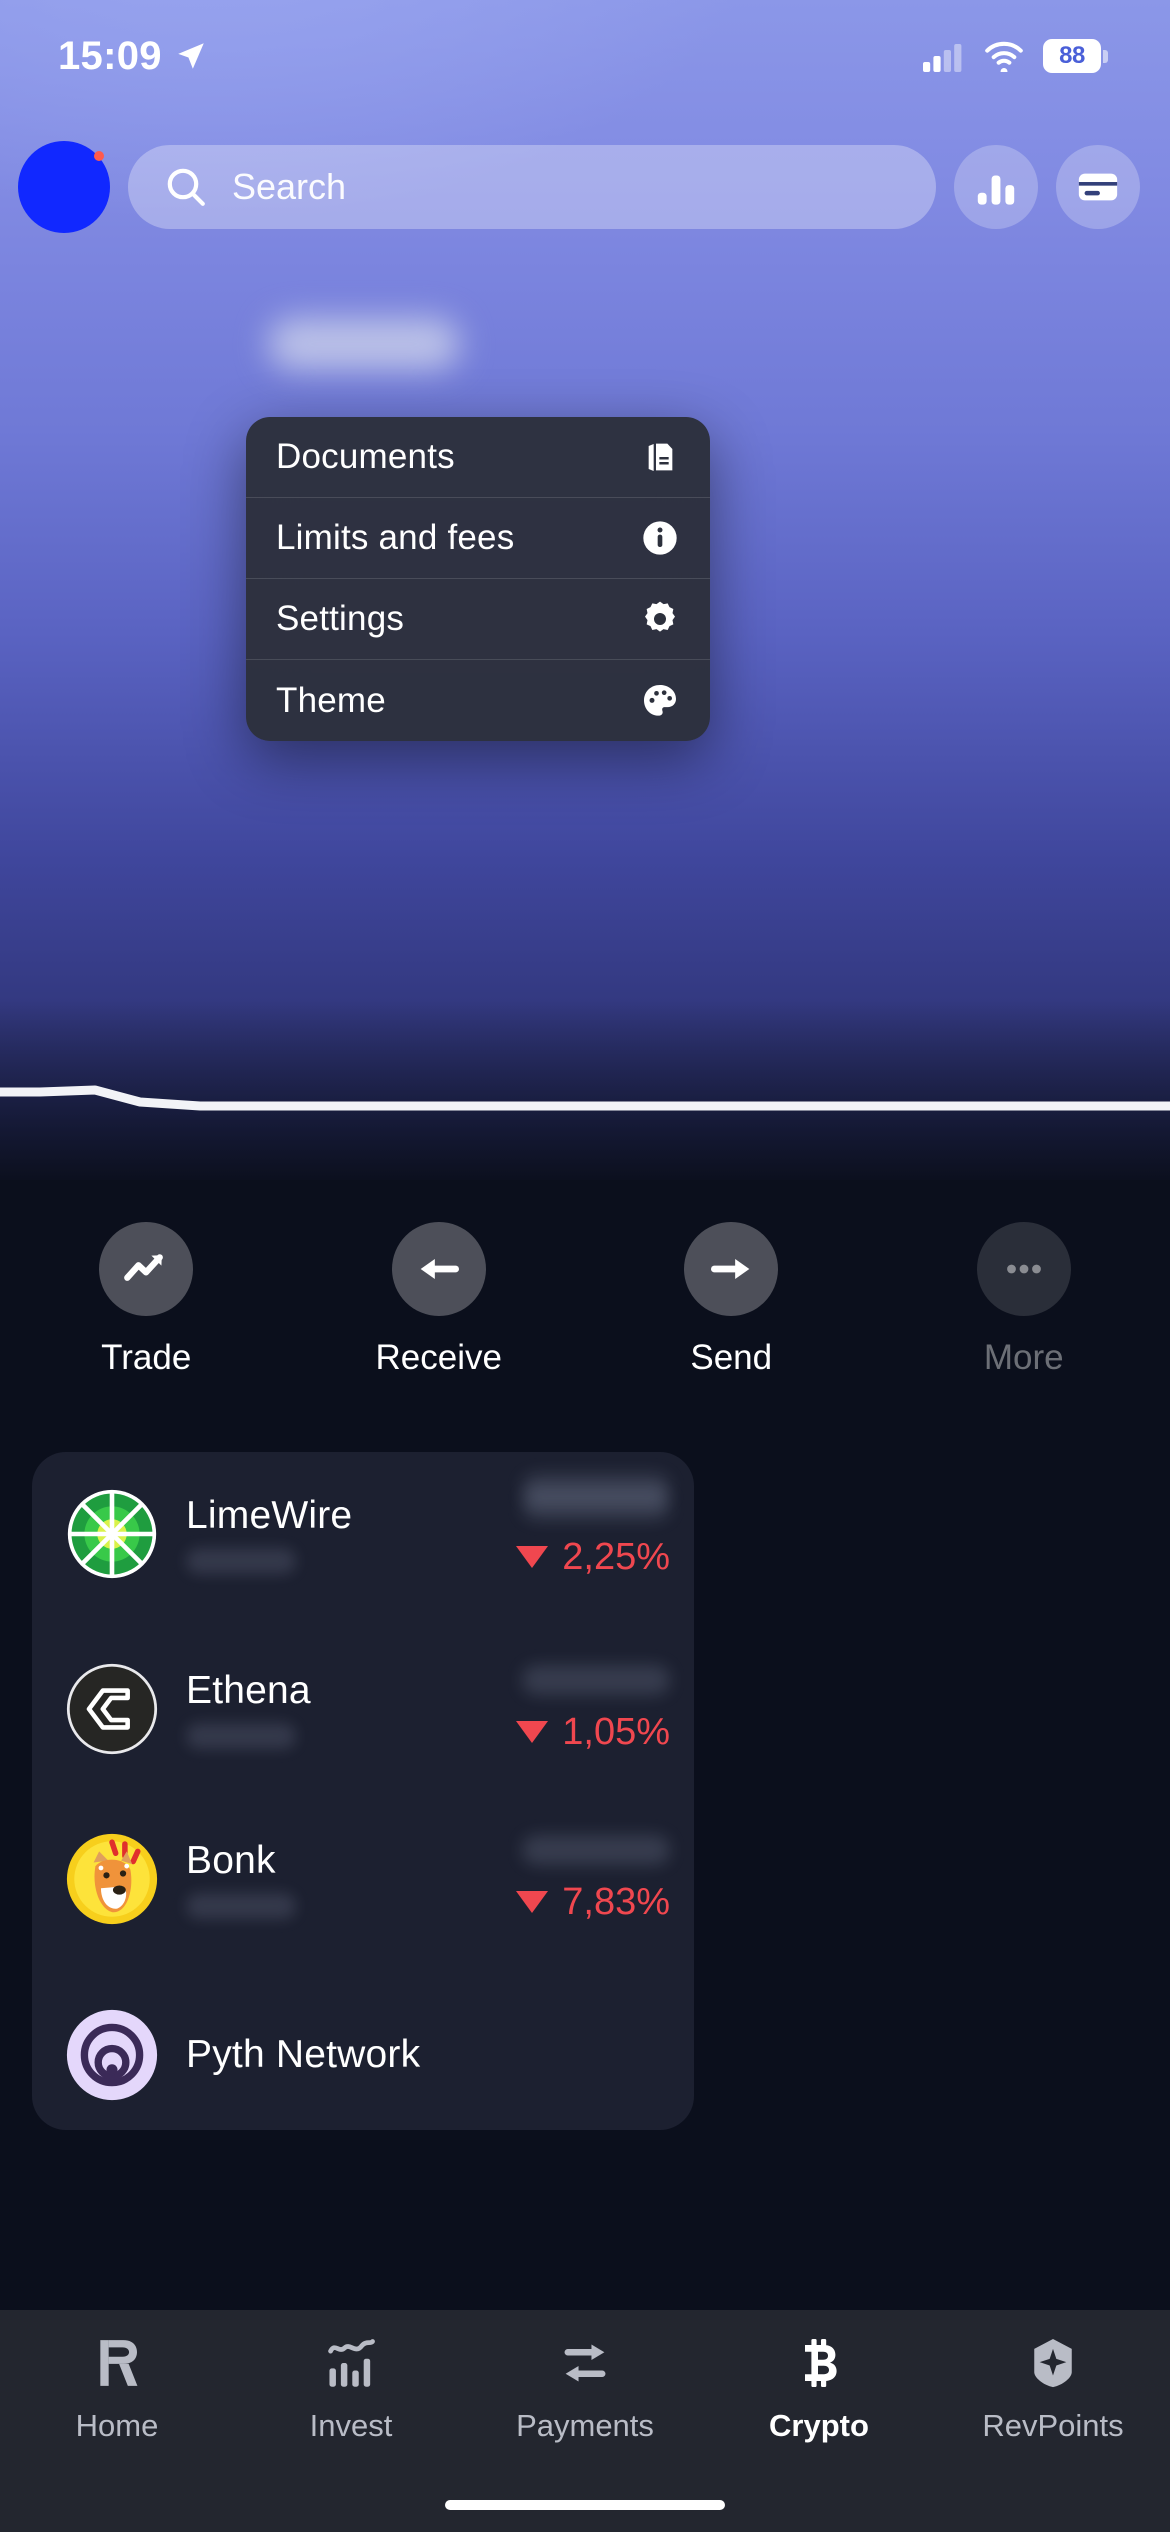 This screenshot has width=1170, height=2532. I want to click on asset-change: 2,25%, so click(593, 1557).